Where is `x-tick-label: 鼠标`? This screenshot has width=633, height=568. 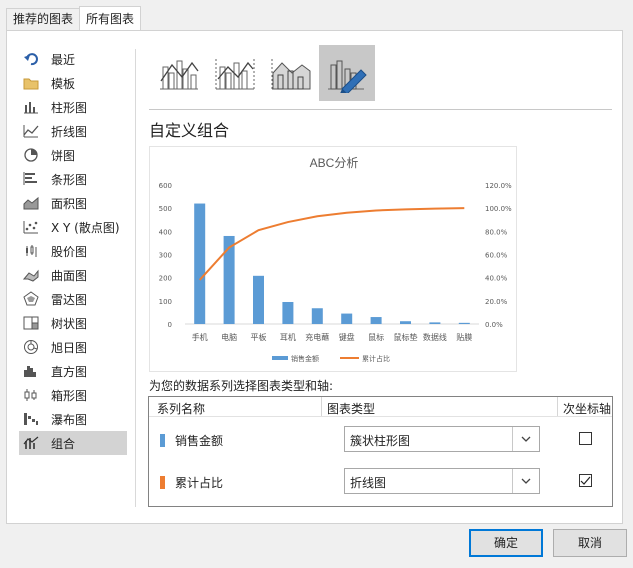 x-tick-label: 鼠标 is located at coordinates (376, 337).